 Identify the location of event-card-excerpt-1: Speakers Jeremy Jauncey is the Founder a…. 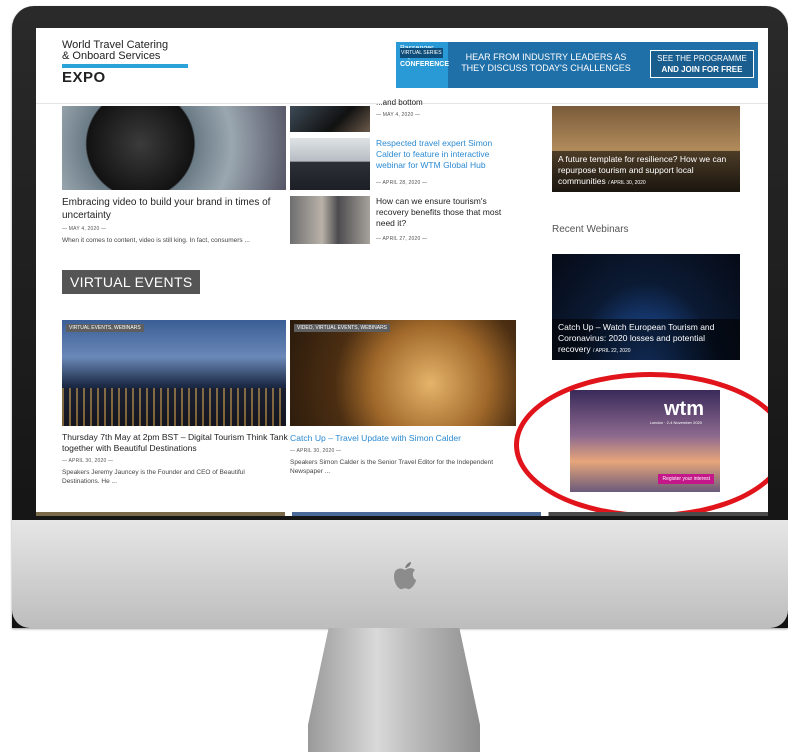
(153, 477).